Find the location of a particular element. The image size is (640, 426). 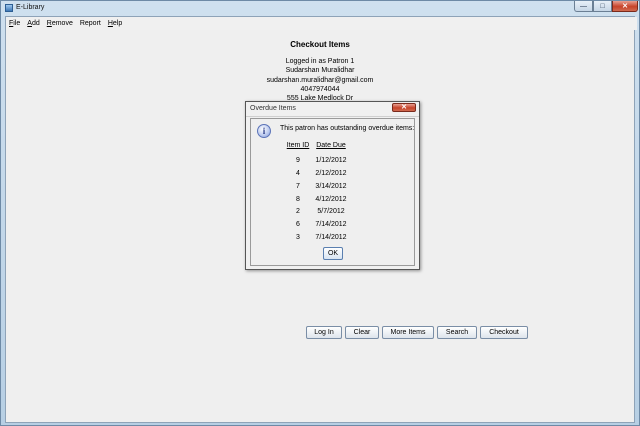

table-row: 4 2/12/2012 is located at coordinates (318, 173).